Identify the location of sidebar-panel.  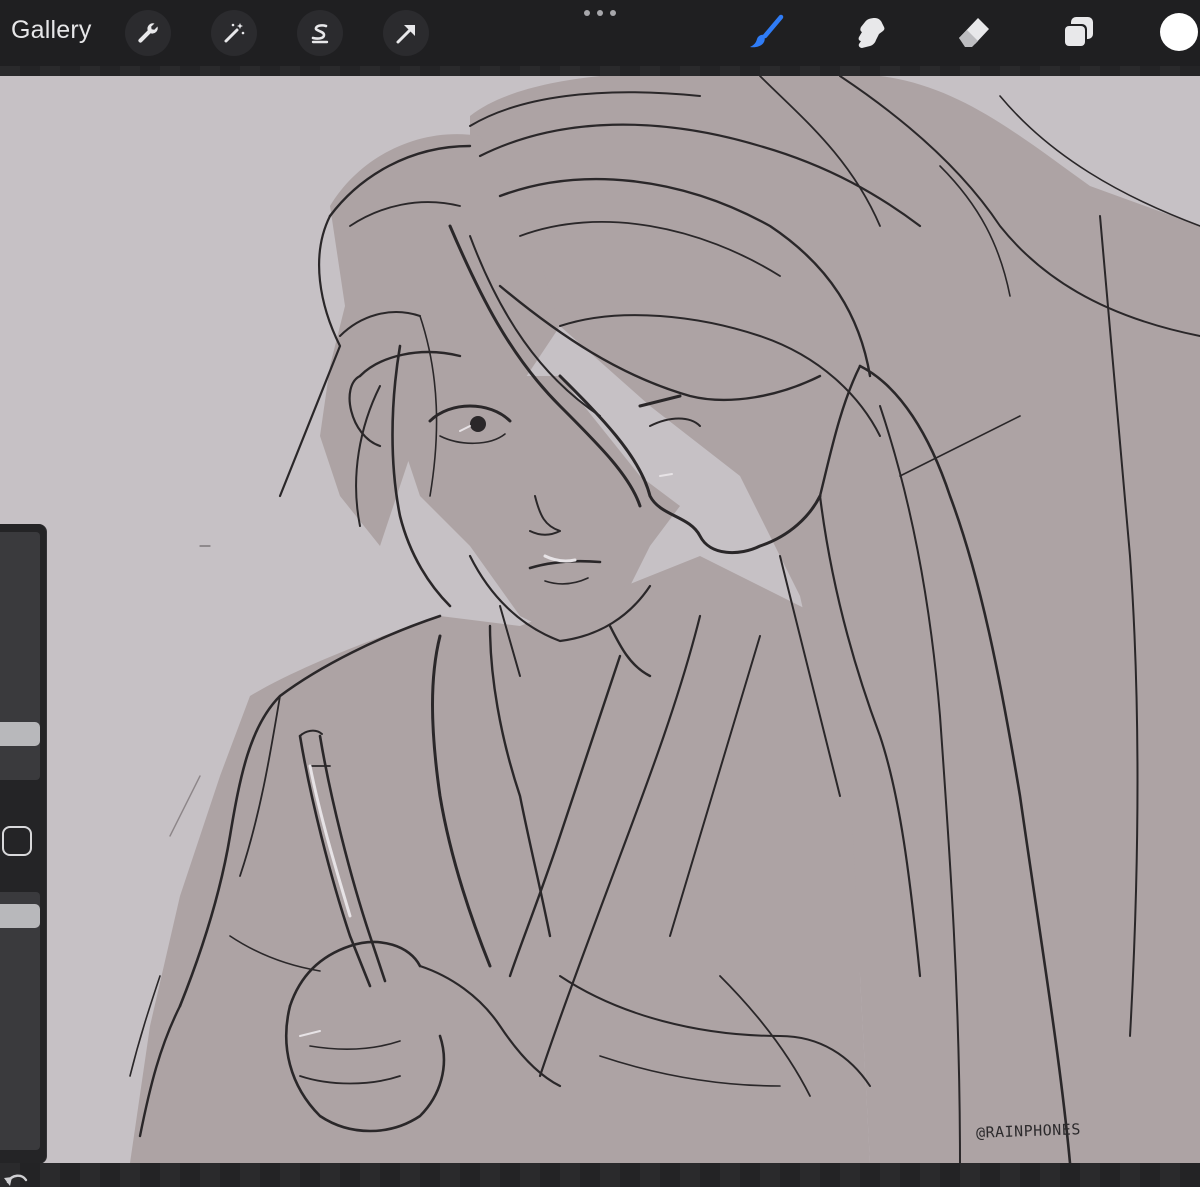
(23, 844).